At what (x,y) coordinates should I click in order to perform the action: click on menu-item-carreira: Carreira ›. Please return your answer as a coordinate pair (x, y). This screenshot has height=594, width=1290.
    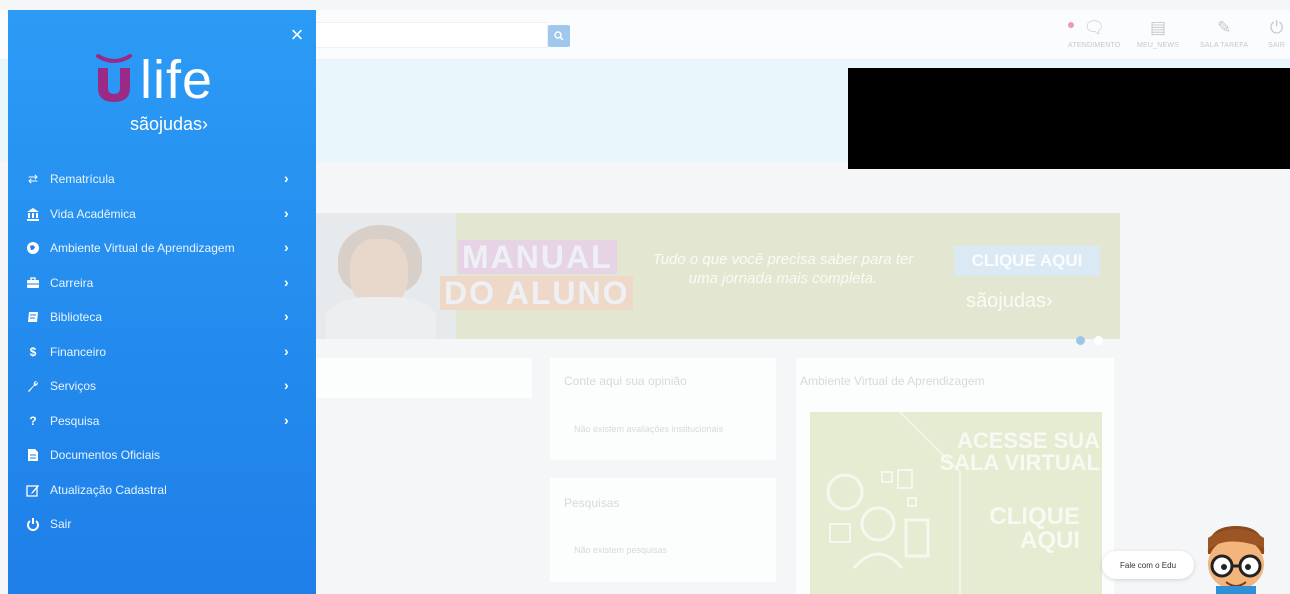
    Looking at the image, I should click on (162, 283).